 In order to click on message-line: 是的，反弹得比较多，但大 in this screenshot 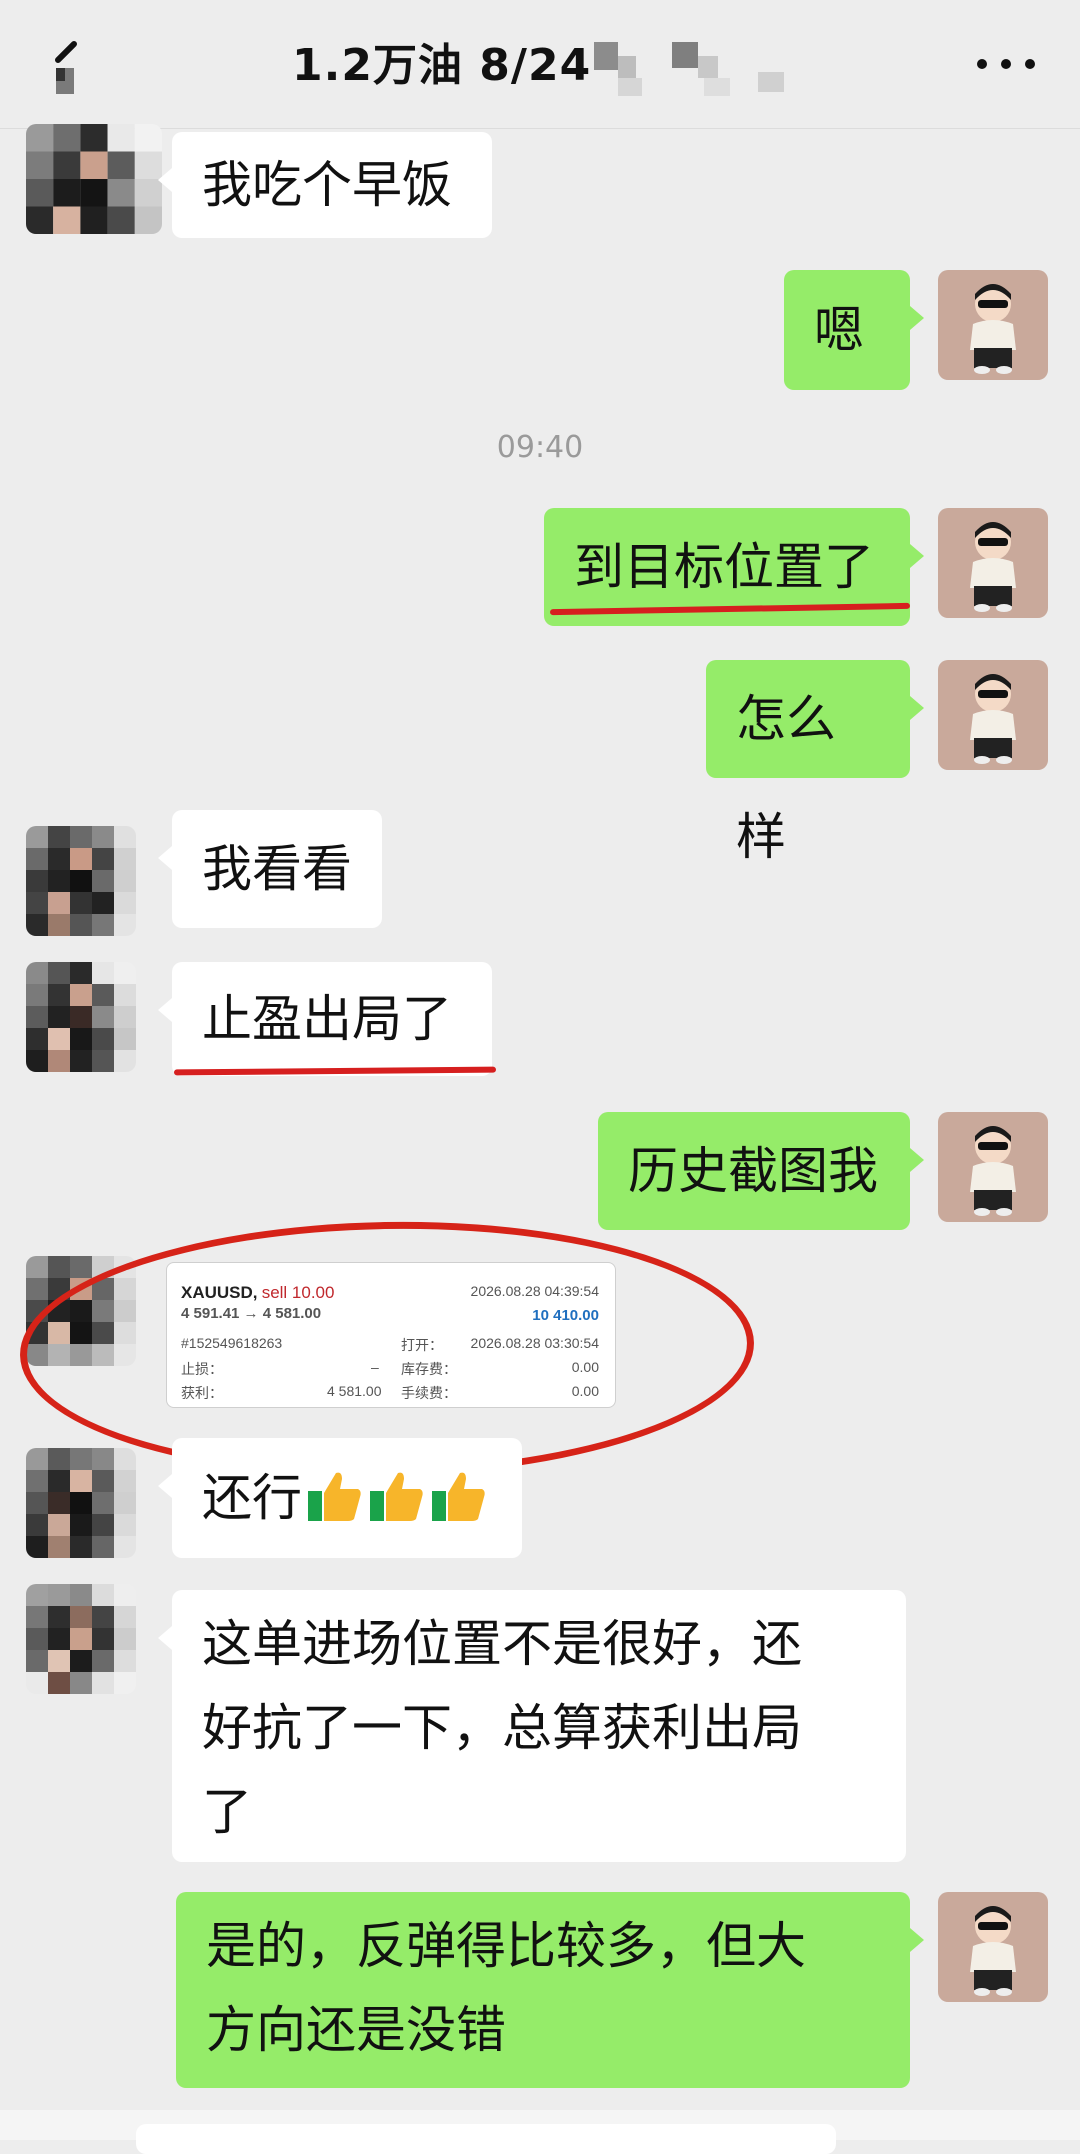, I will do `click(506, 1946)`.